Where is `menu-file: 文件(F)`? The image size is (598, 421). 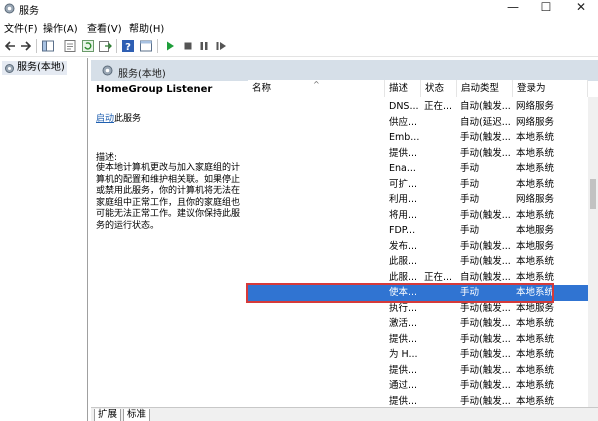
menu-file: 文件(F) is located at coordinates (21, 27).